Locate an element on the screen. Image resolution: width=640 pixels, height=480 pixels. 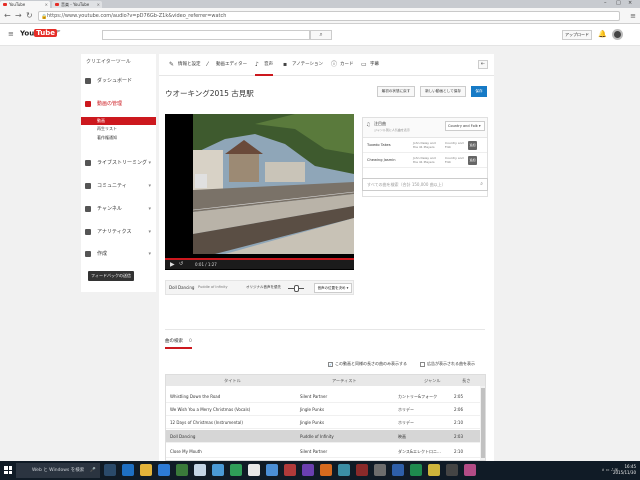
youtube-search-input is located at coordinates (206, 35).